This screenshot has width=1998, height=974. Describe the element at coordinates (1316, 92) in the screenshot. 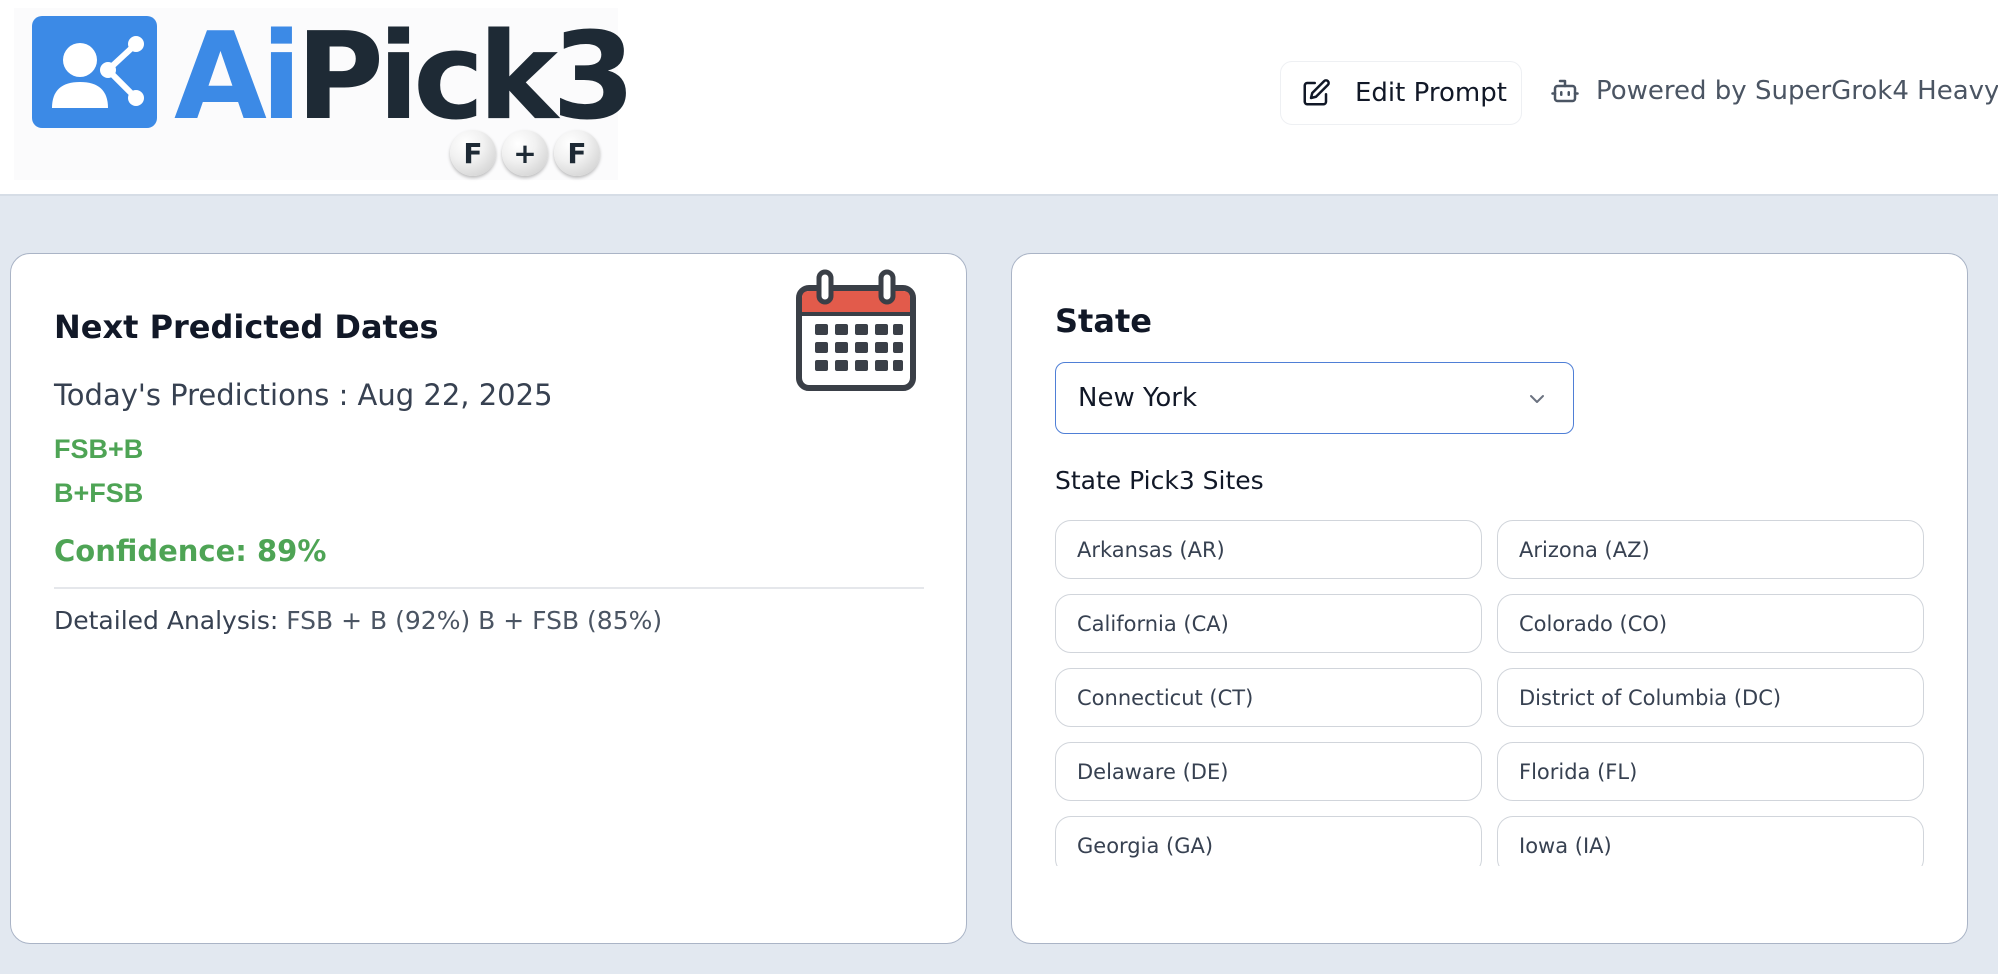

I see `edit-square-icon` at that location.